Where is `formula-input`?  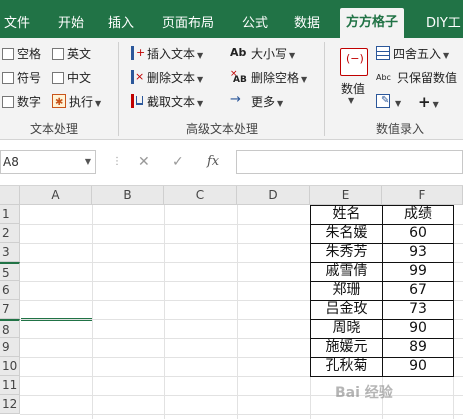 formula-input is located at coordinates (349, 162).